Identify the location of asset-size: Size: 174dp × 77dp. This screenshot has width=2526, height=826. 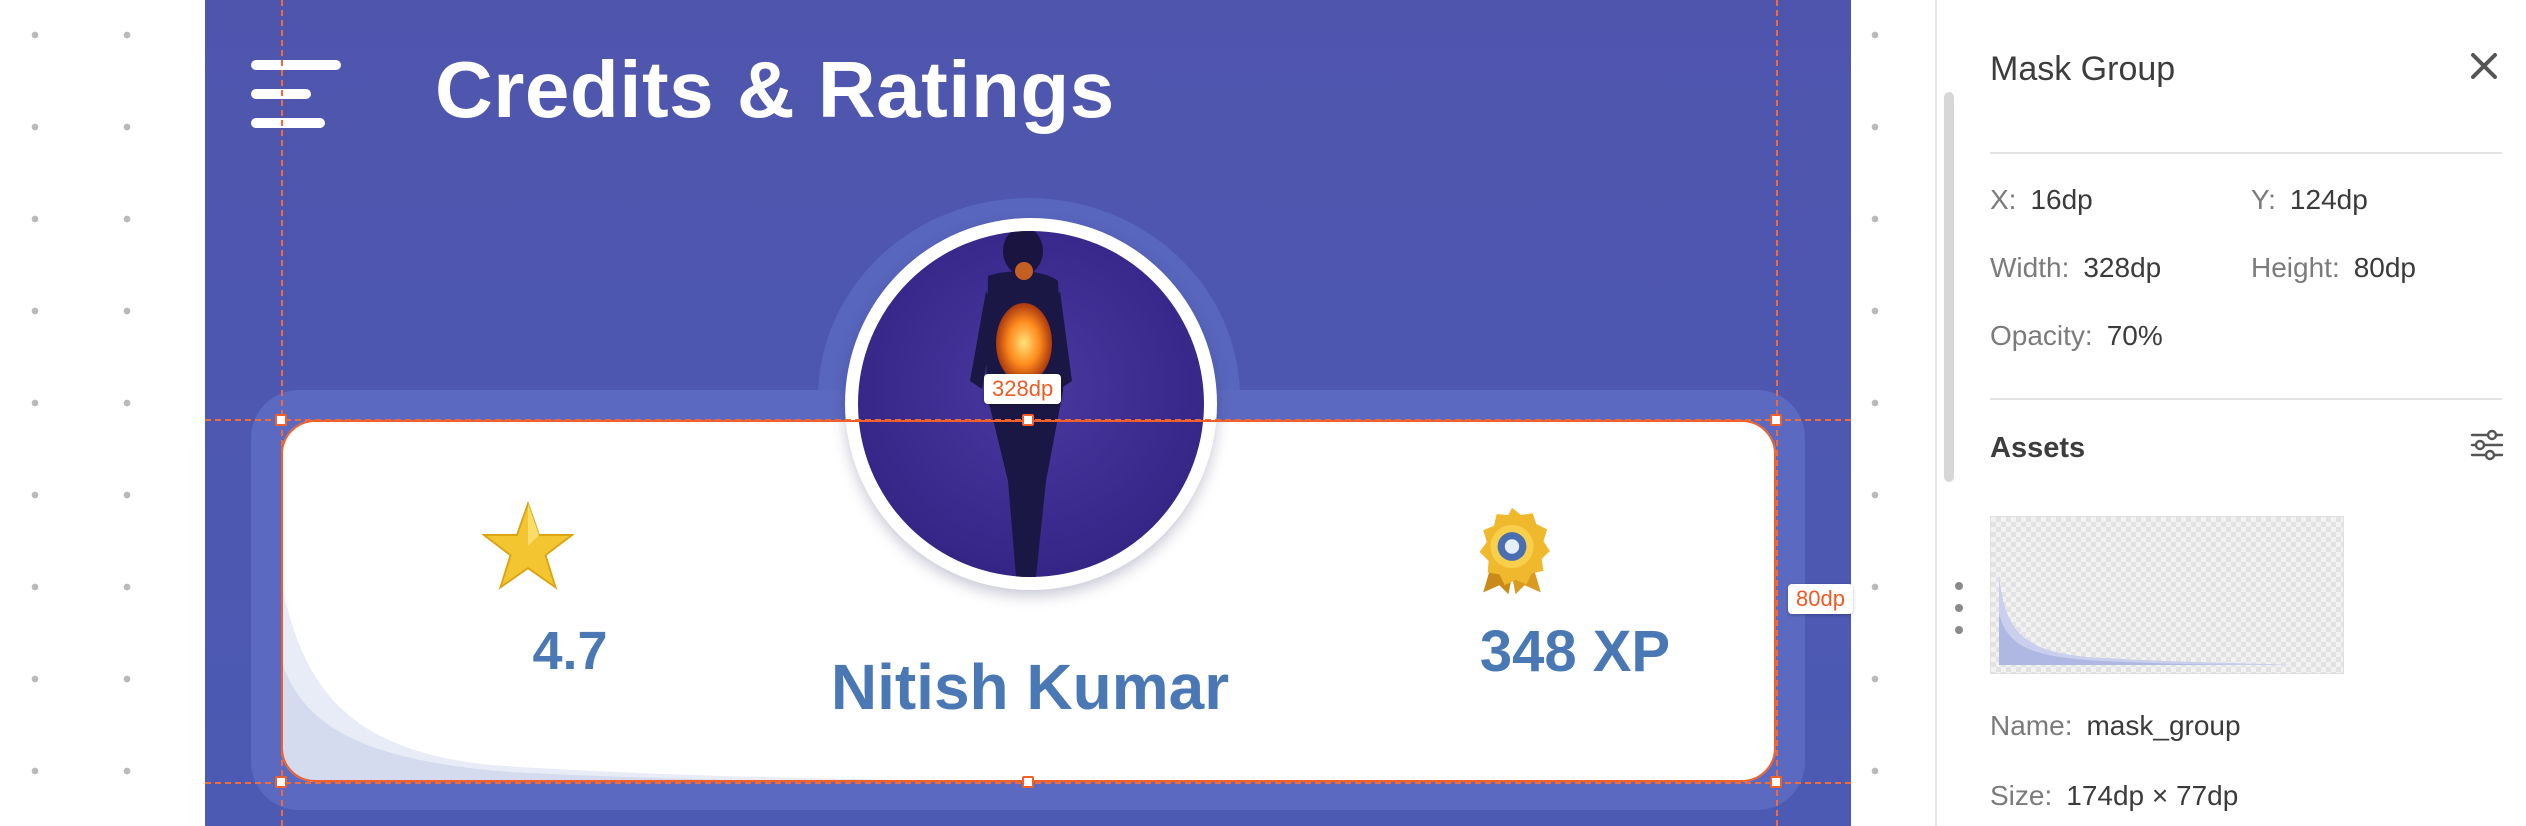
(2114, 795).